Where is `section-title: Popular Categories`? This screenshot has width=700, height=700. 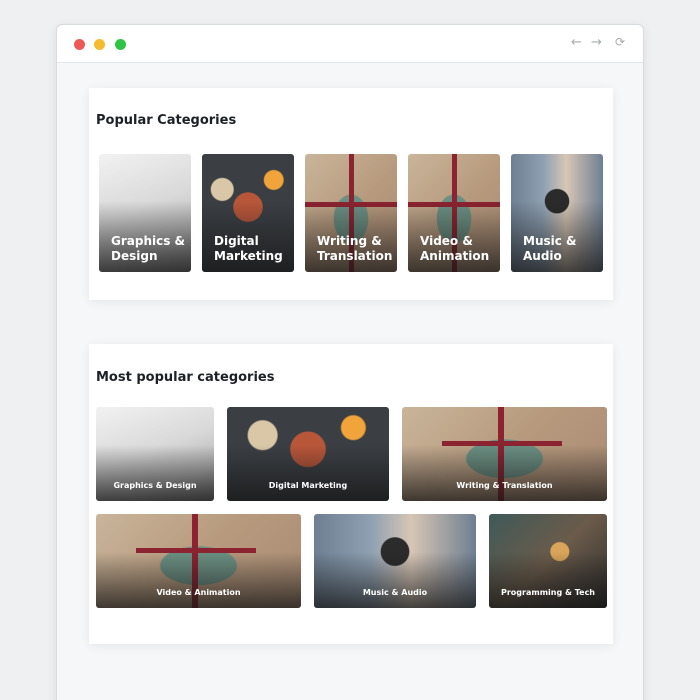
section-title: Popular Categories is located at coordinates (166, 120).